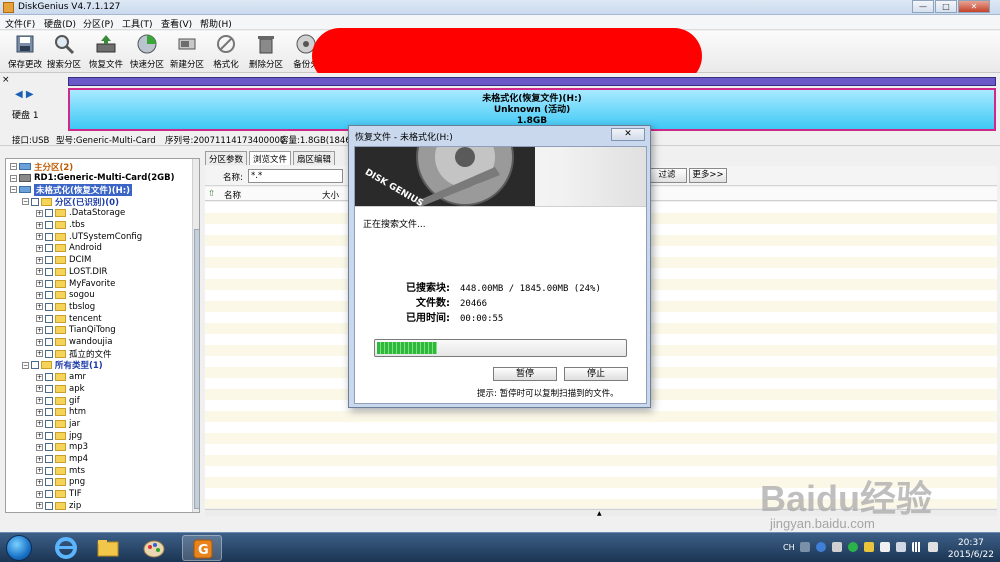 Image resolution: width=1000 pixels, height=562 pixels. I want to click on tree-item: + TianQiTong, so click(76, 330).